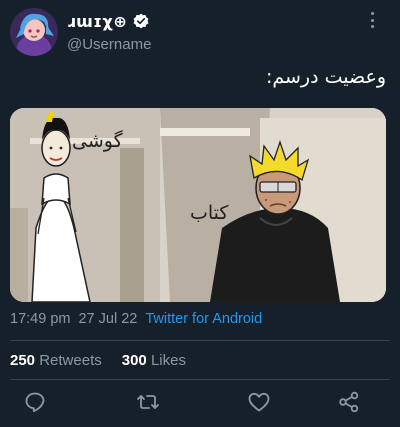  Describe the element at coordinates (23, 360) in the screenshot. I see `retweets-count: 250` at that location.